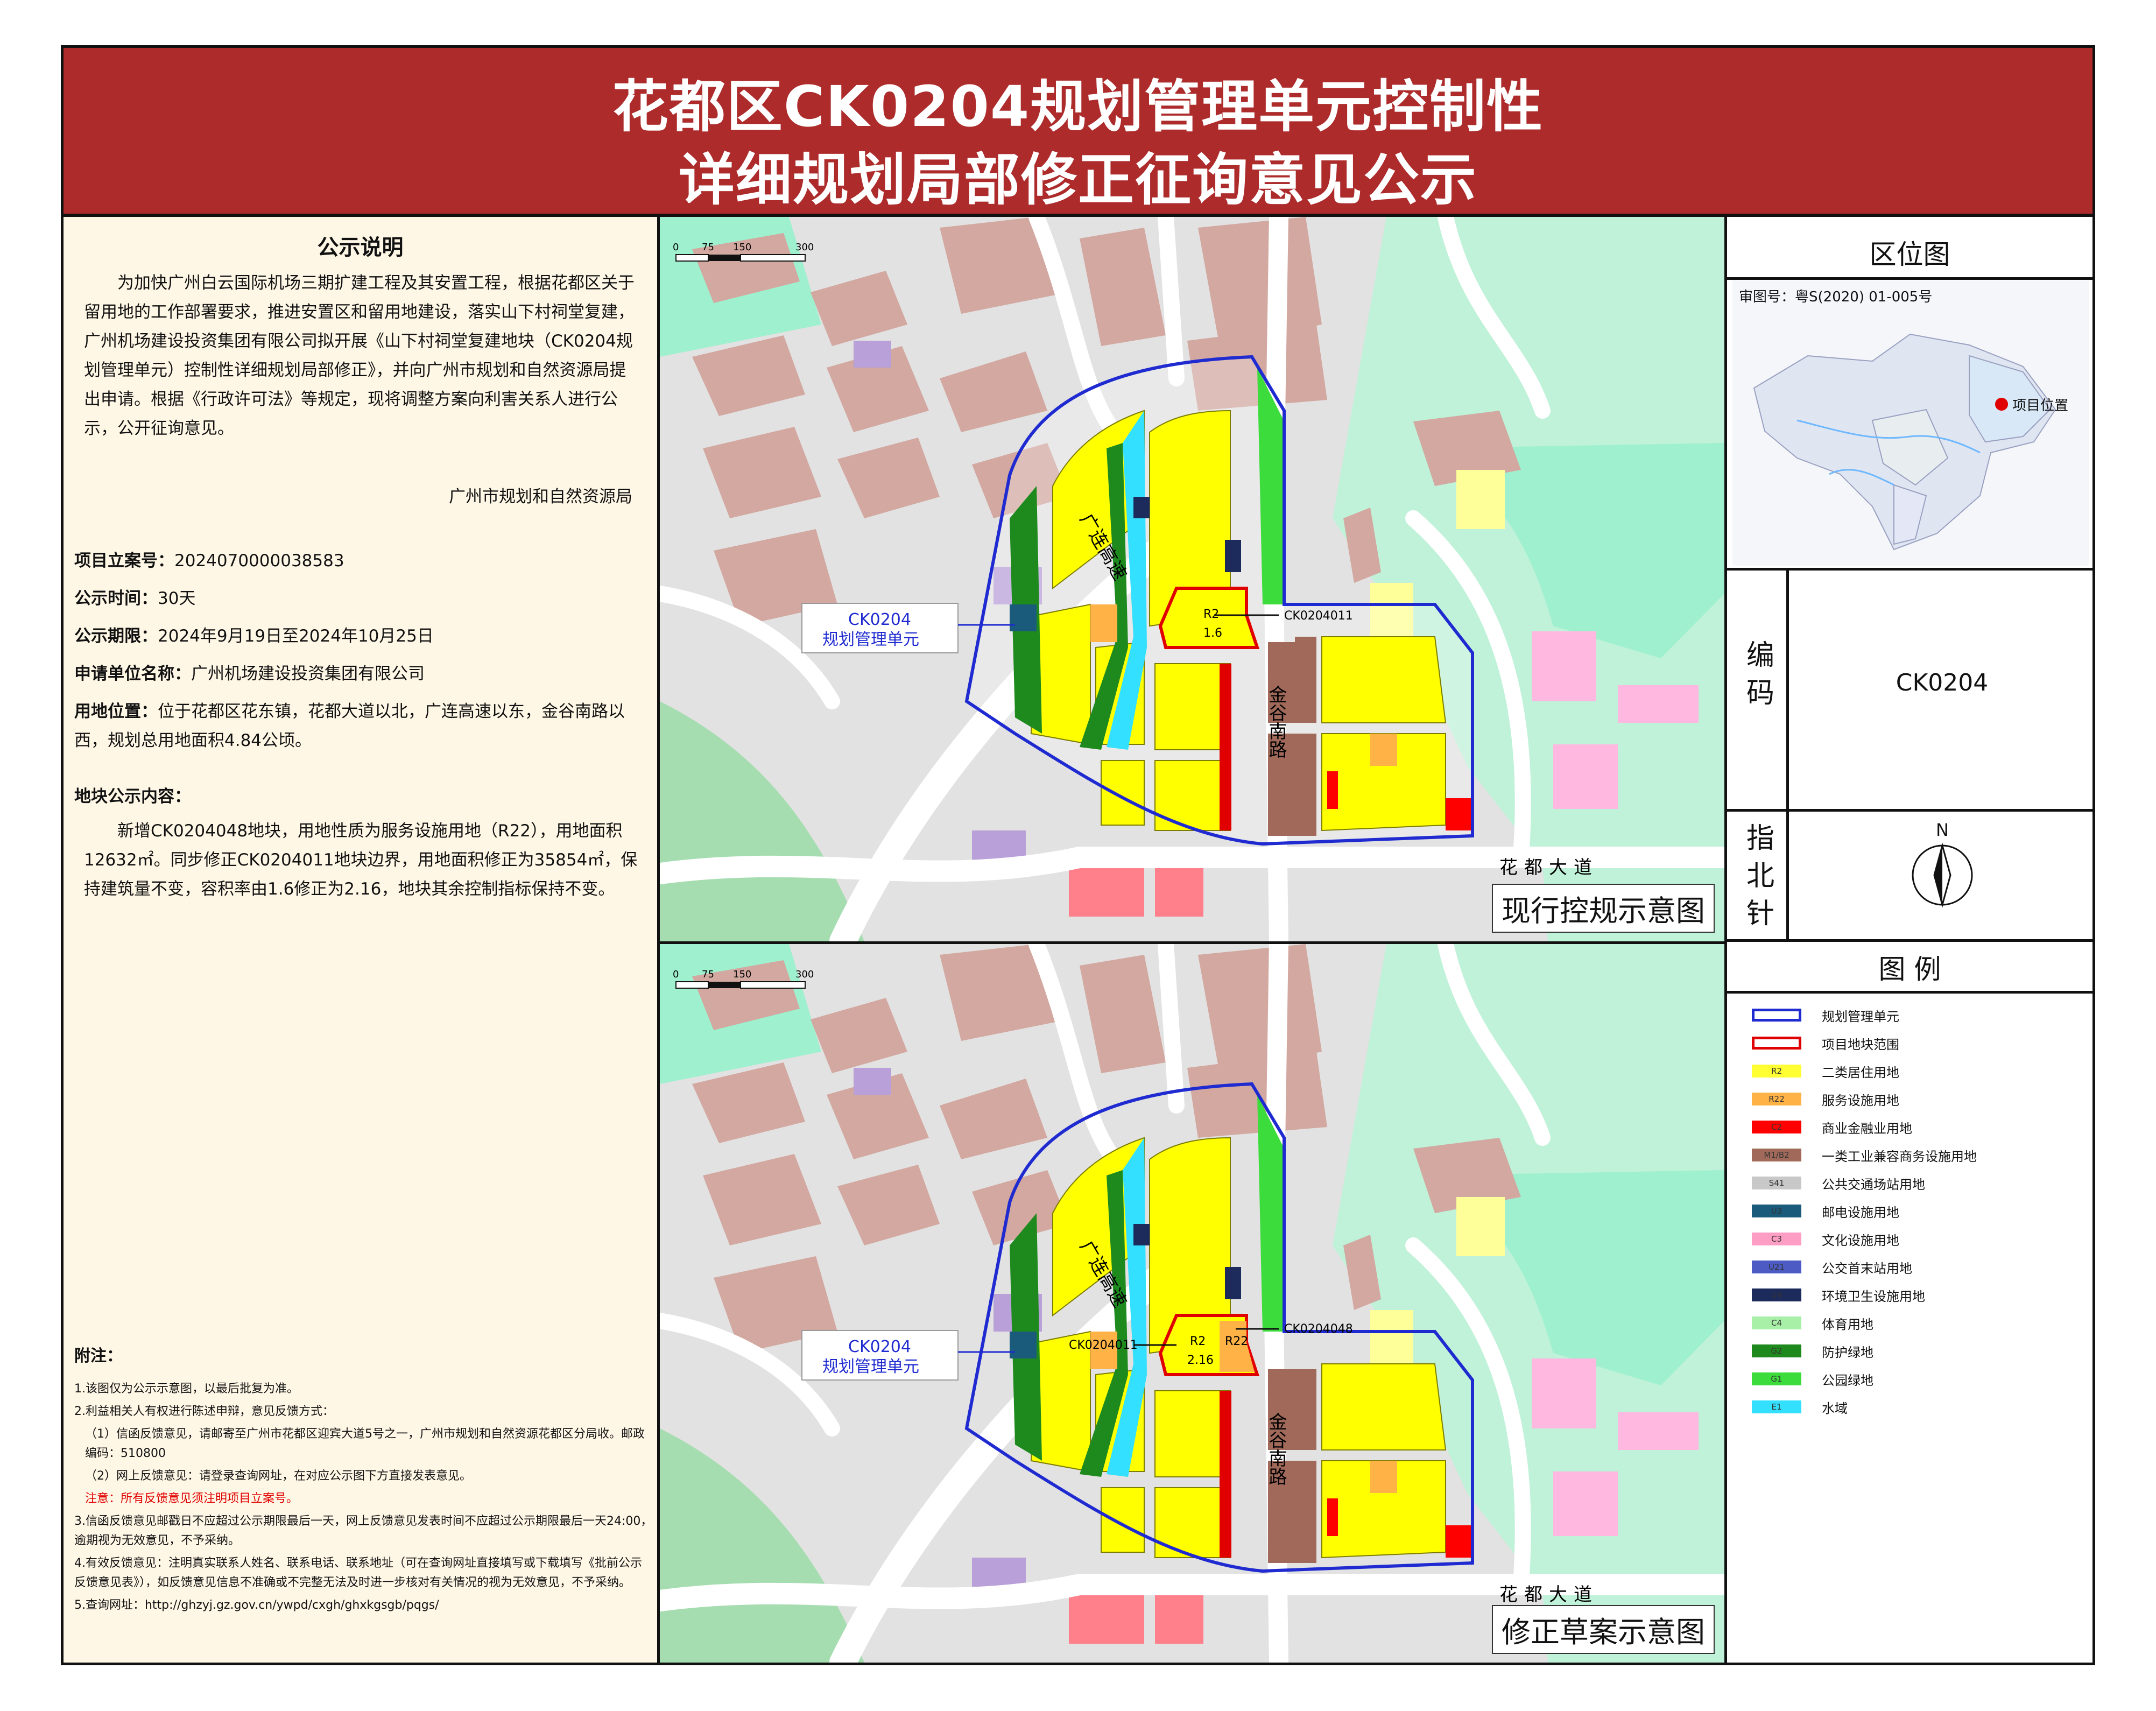 Image resolution: width=2156 pixels, height=1711 pixels. What do you see at coordinates (308, 674) in the screenshot?
I see `applicant: 广州机场建设投资集团有限公司` at bounding box center [308, 674].